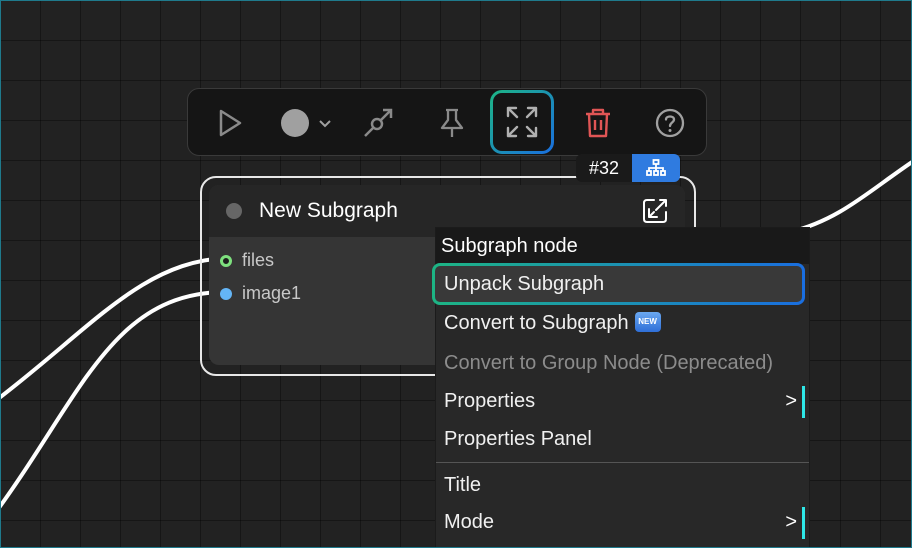 This screenshot has height=548, width=912. I want to click on bypass-button, so click(378, 123).